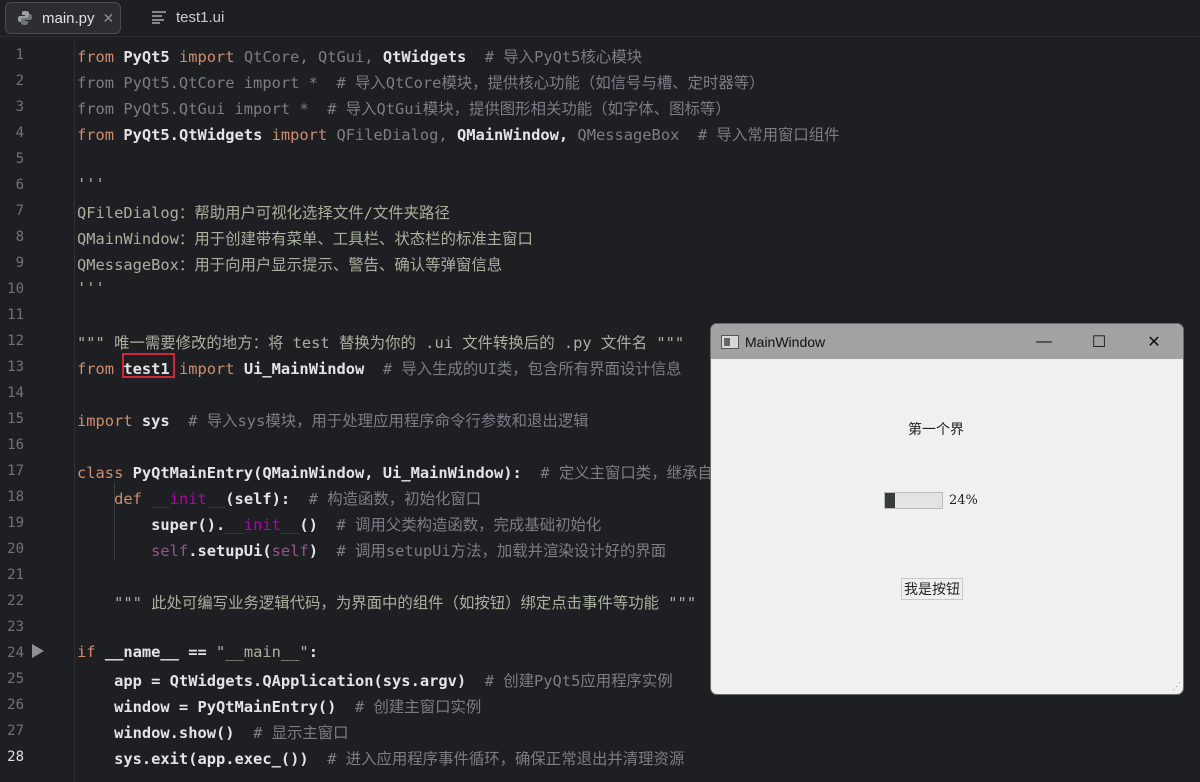 This screenshot has height=782, width=1200. What do you see at coordinates (947, 341) in the screenshot?
I see `window-title-bar: MainWindow — ☐ ✕` at bounding box center [947, 341].